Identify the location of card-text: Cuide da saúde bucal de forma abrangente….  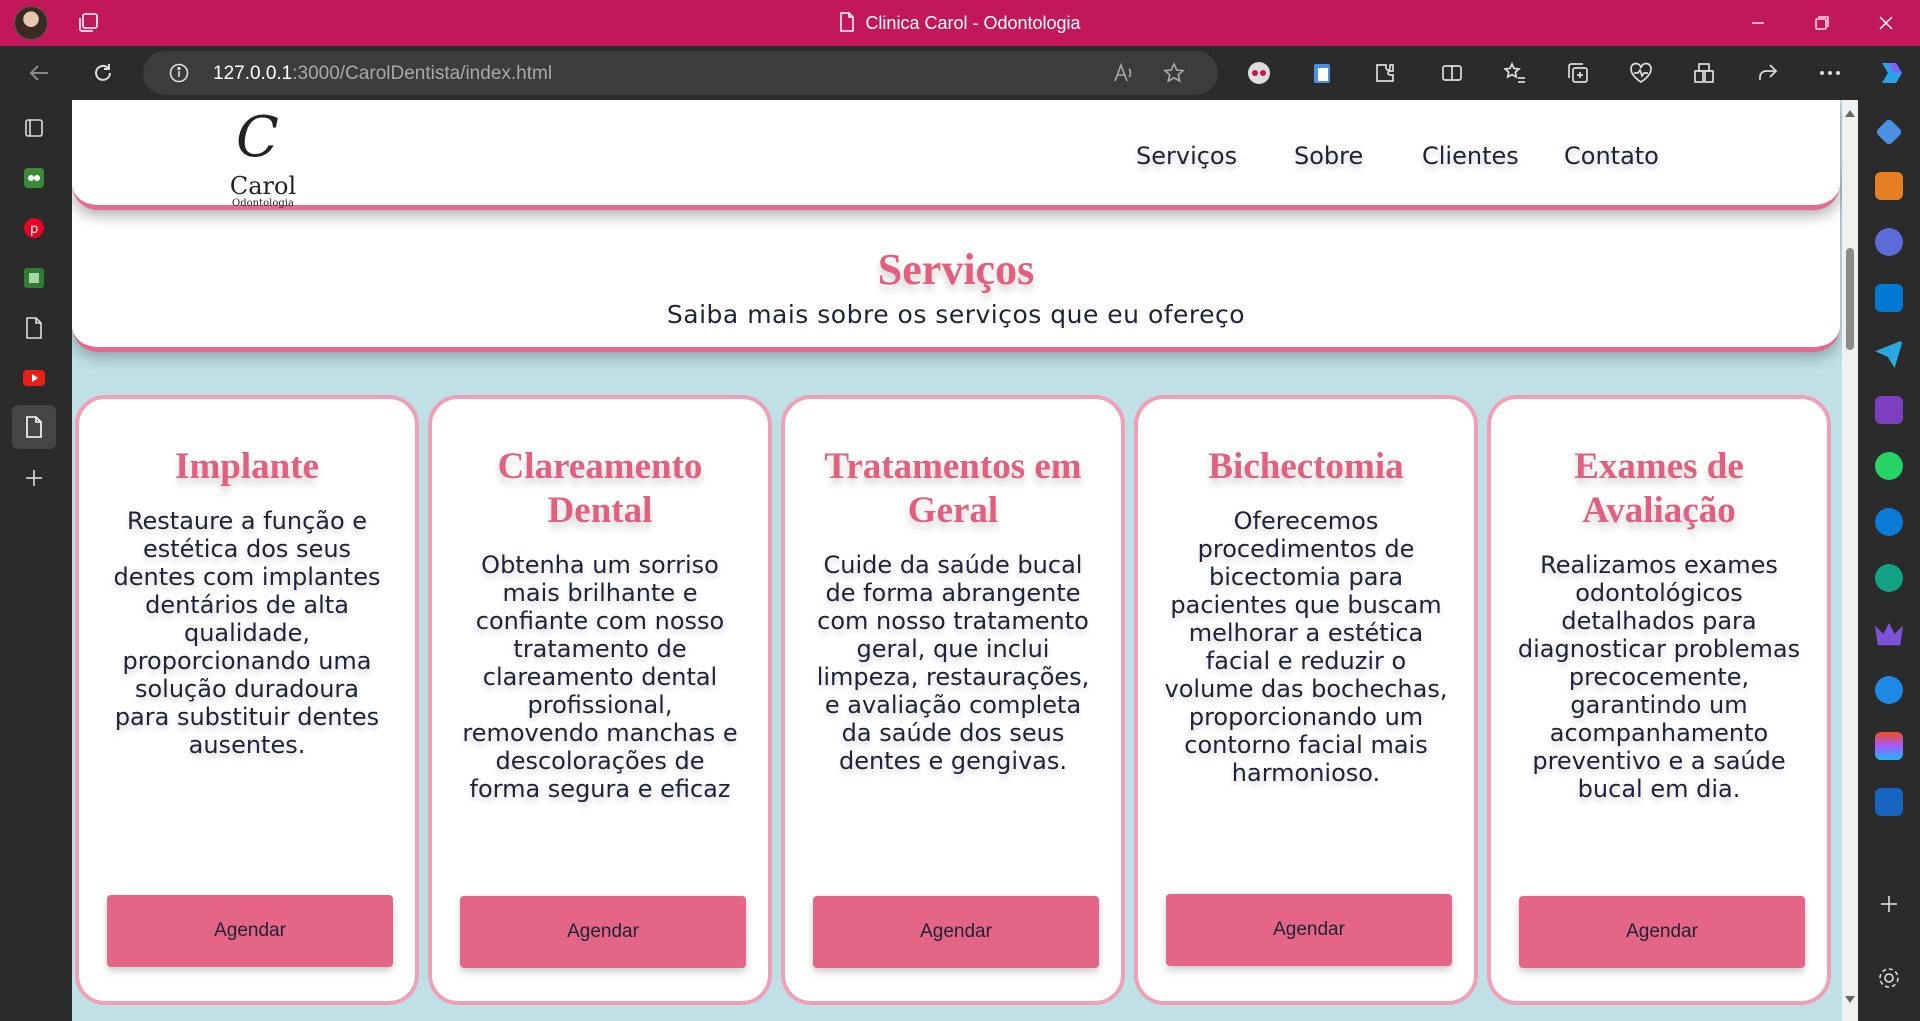
(953, 663).